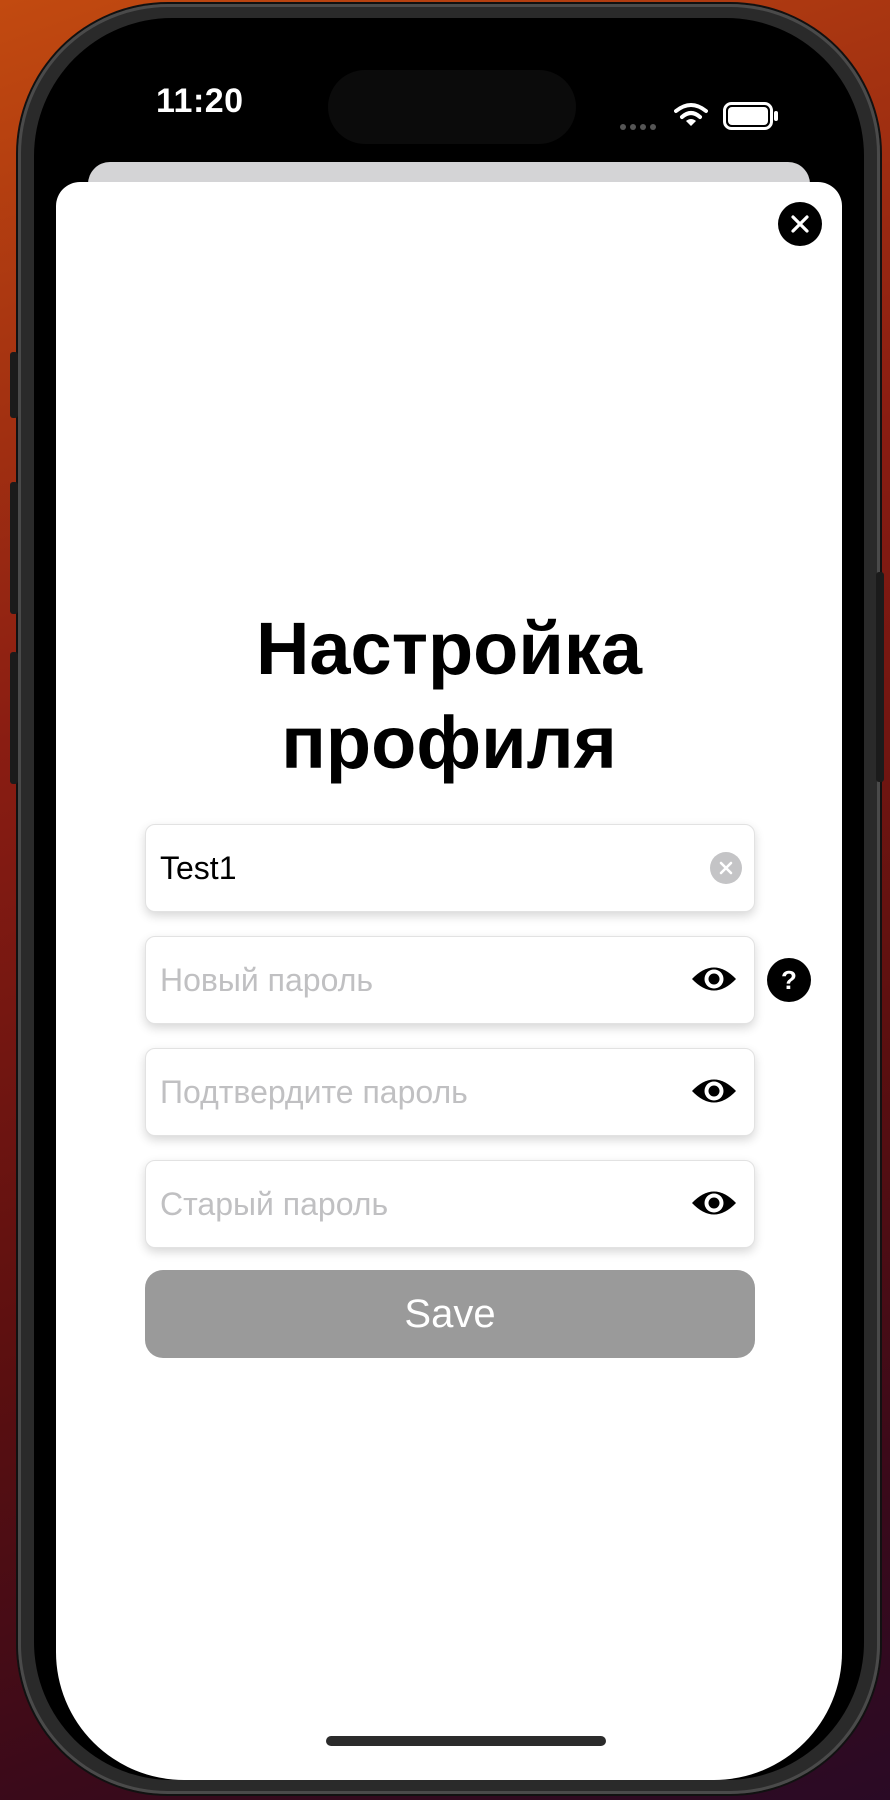  I want to click on password-help-button: ?, so click(789, 980).